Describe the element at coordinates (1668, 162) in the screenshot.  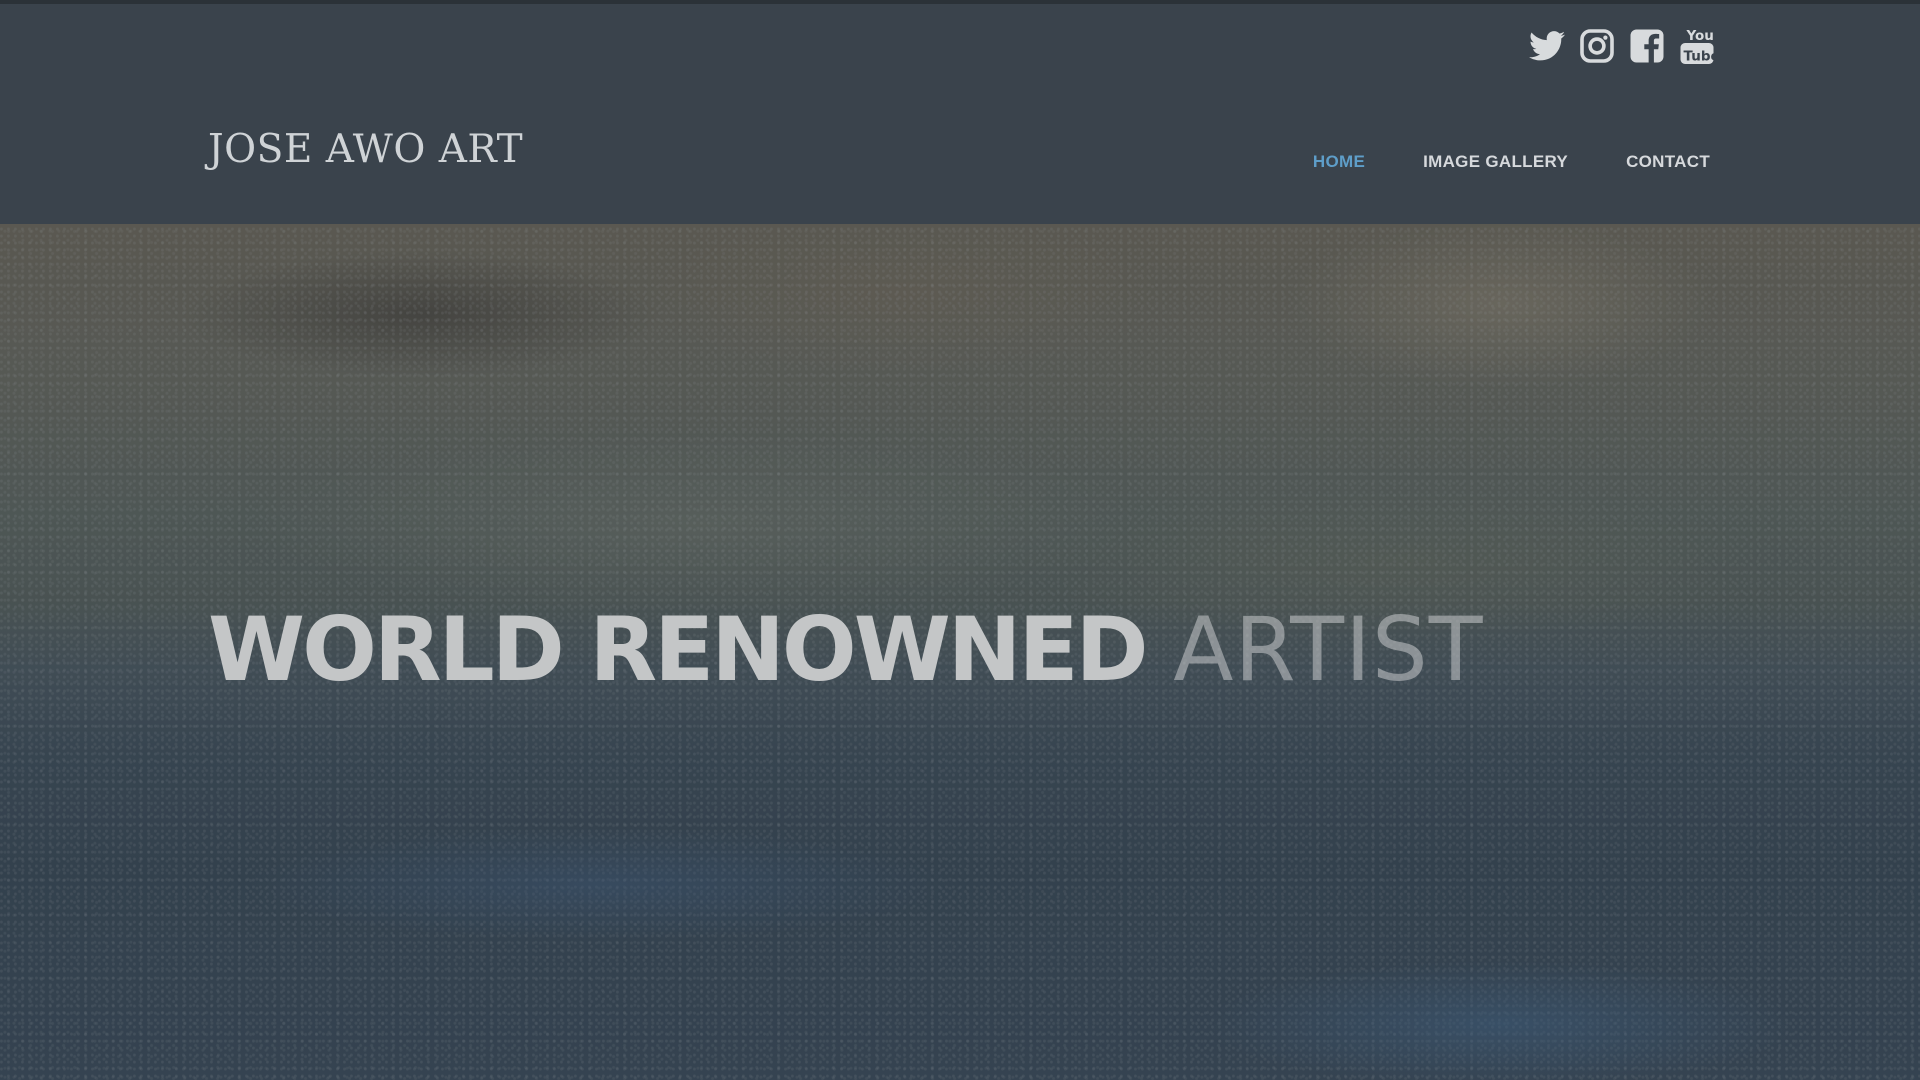
I see `nav-item-contact: CONTACT` at that location.